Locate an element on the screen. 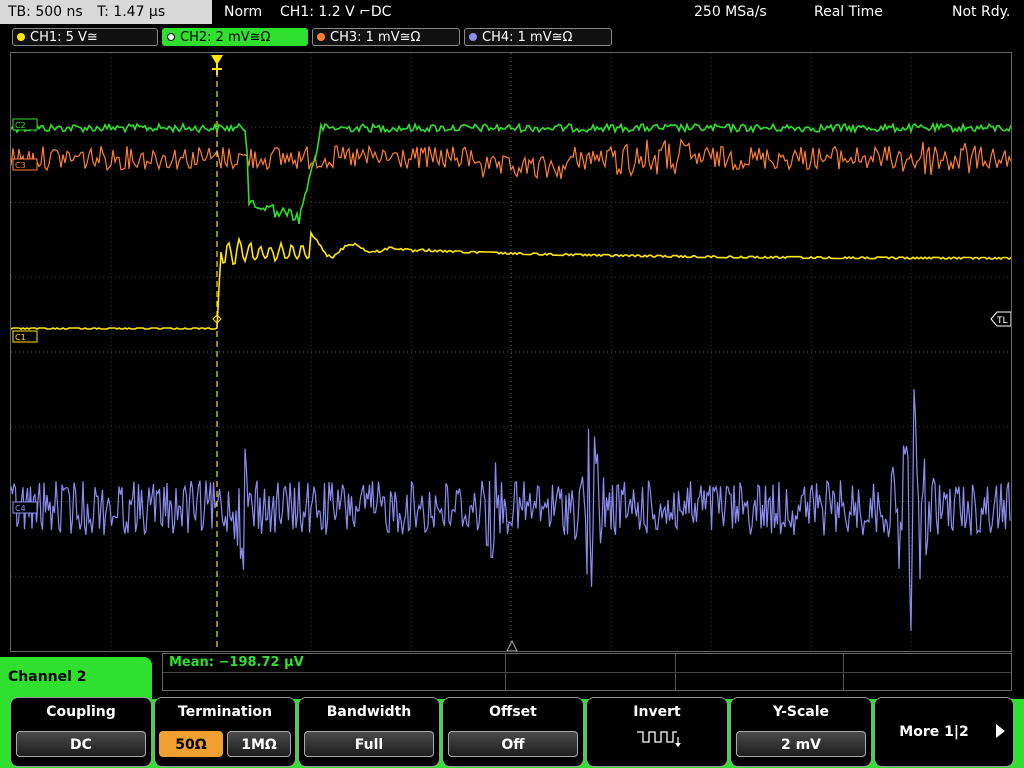  yscale-value: 2 mV is located at coordinates (801, 744).